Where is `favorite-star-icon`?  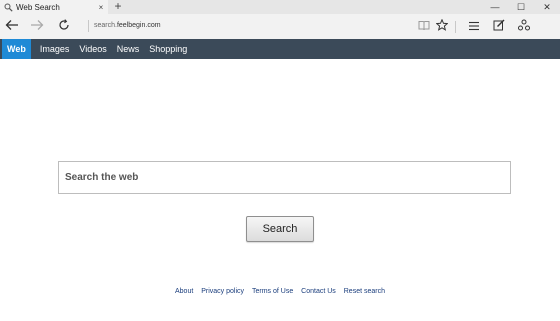
favorite-star-icon is located at coordinates (442, 27).